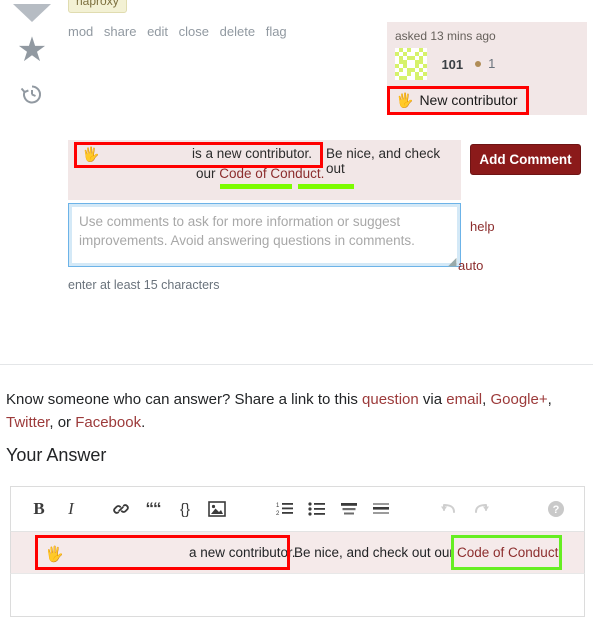  I want to click on comment-auto-link: auto, so click(470, 265).